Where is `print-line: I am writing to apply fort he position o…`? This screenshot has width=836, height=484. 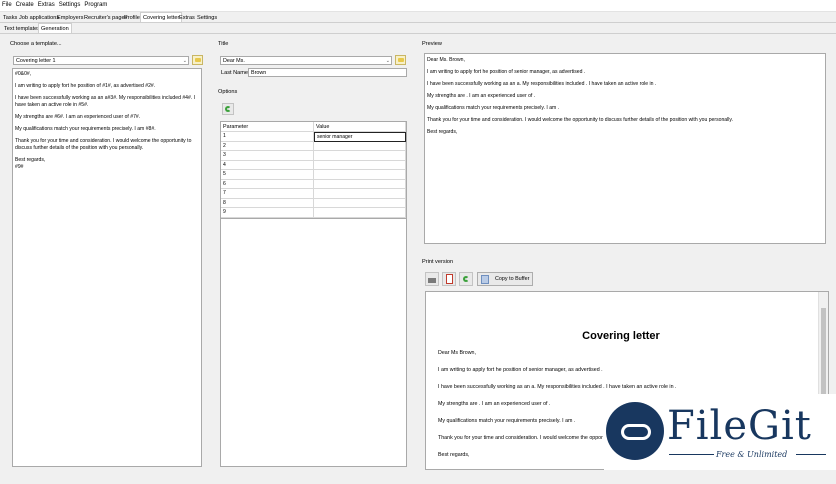 print-line: I am writing to apply fort he position o… is located at coordinates (520, 370).